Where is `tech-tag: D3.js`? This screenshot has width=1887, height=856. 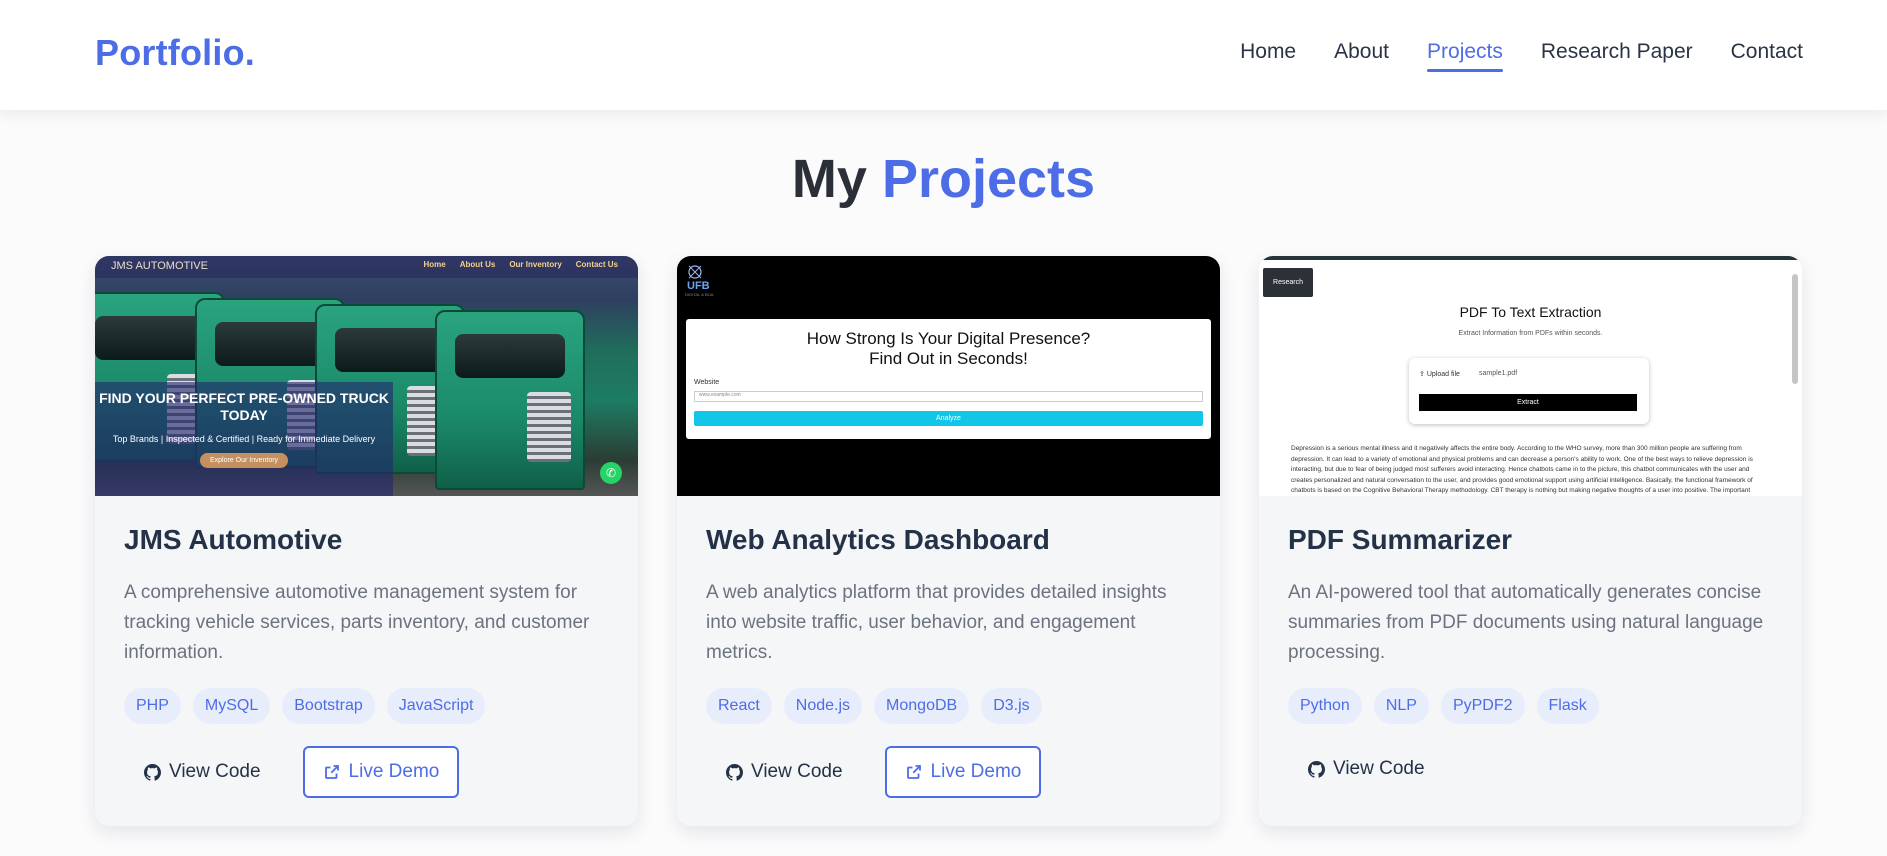 tech-tag: D3.js is located at coordinates (1011, 706).